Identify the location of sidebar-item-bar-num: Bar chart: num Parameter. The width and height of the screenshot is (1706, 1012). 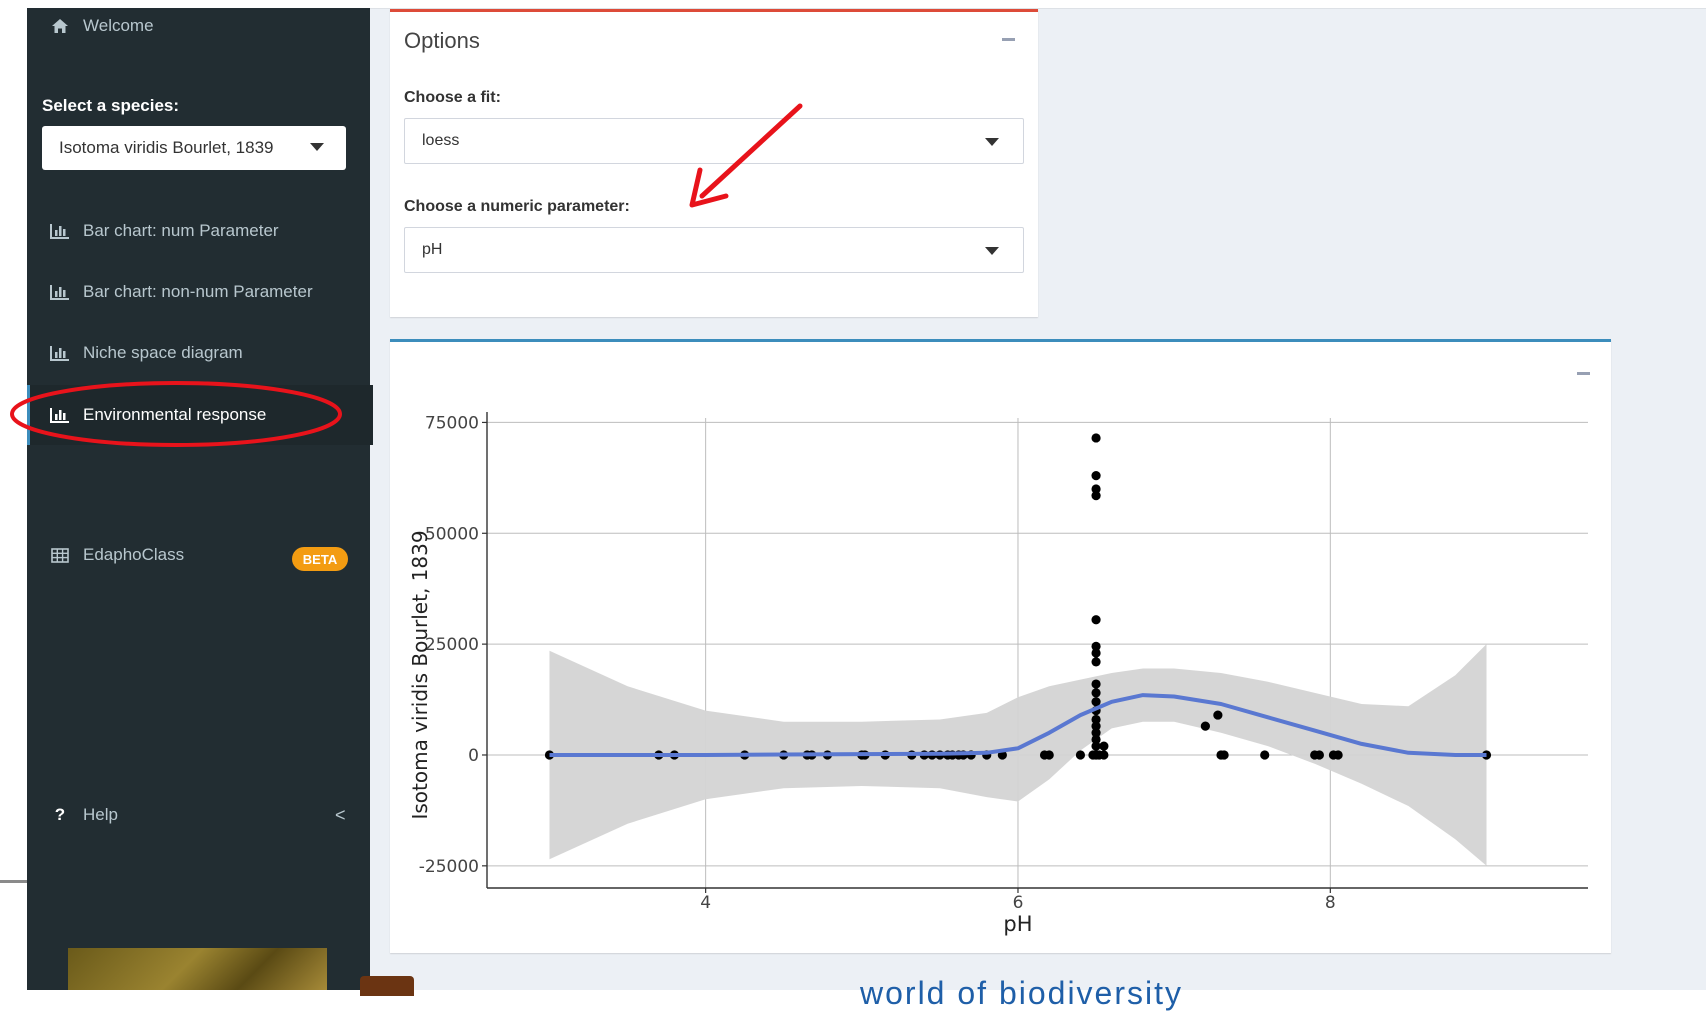
(198, 231).